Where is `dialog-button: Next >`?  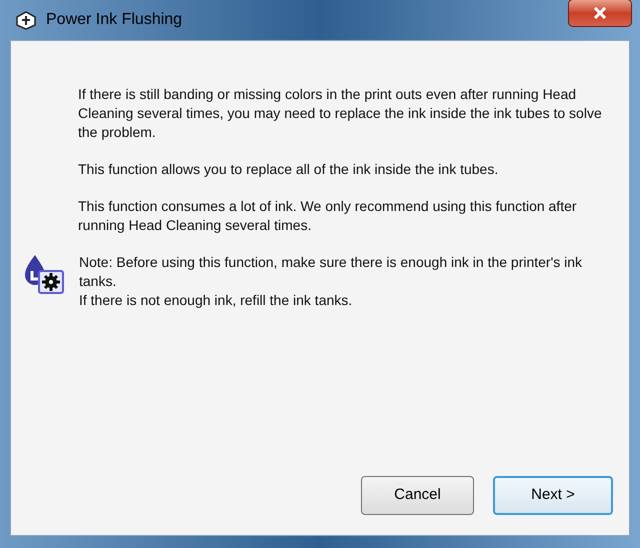 dialog-button: Next > is located at coordinates (553, 495).